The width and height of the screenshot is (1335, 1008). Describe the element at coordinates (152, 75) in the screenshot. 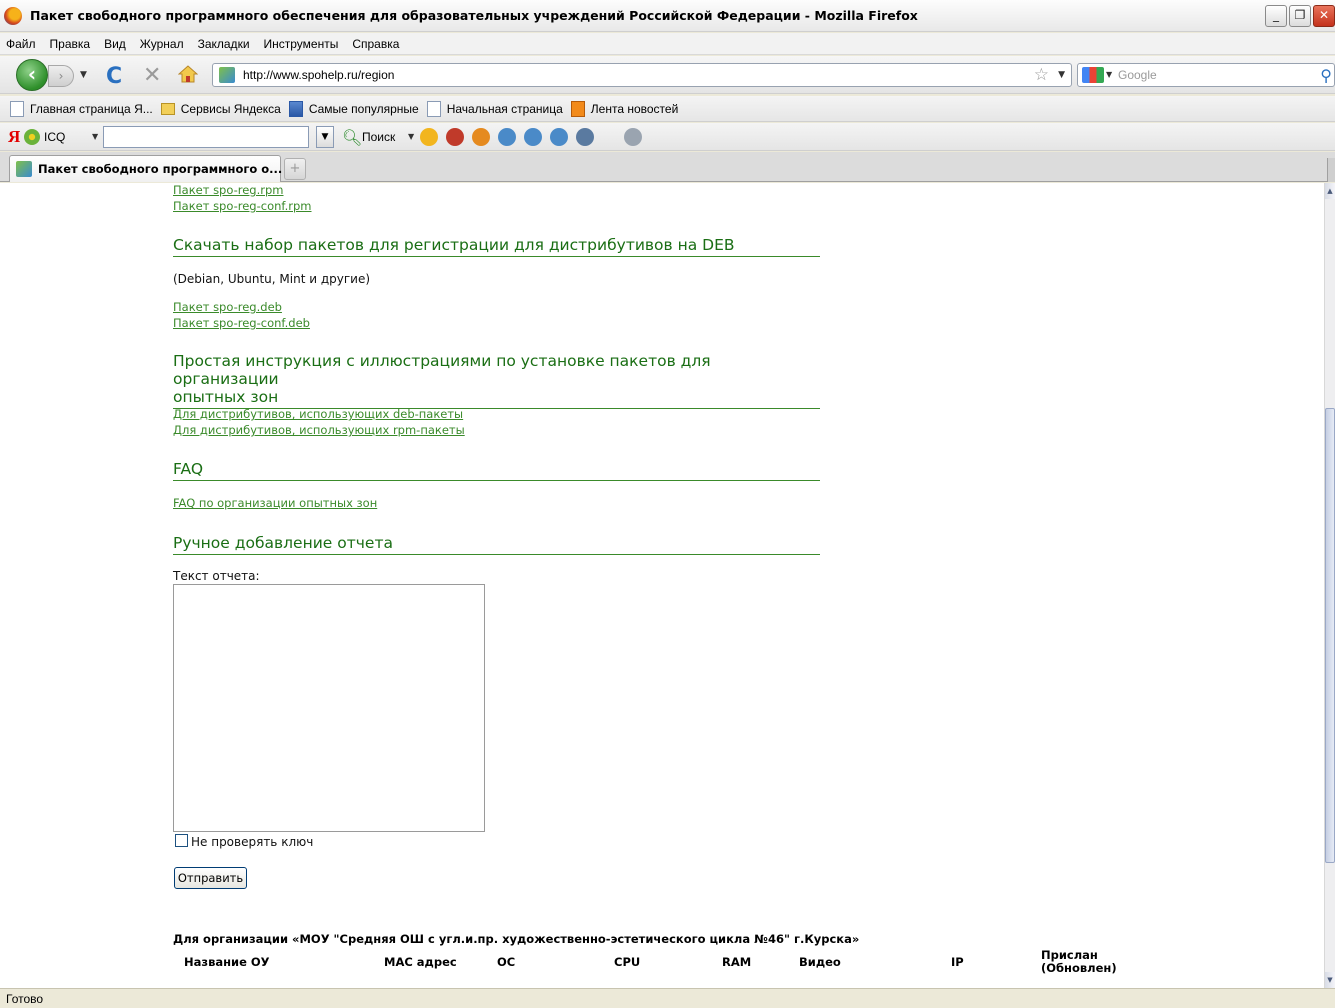

I see `stop-icon: ✕` at that location.